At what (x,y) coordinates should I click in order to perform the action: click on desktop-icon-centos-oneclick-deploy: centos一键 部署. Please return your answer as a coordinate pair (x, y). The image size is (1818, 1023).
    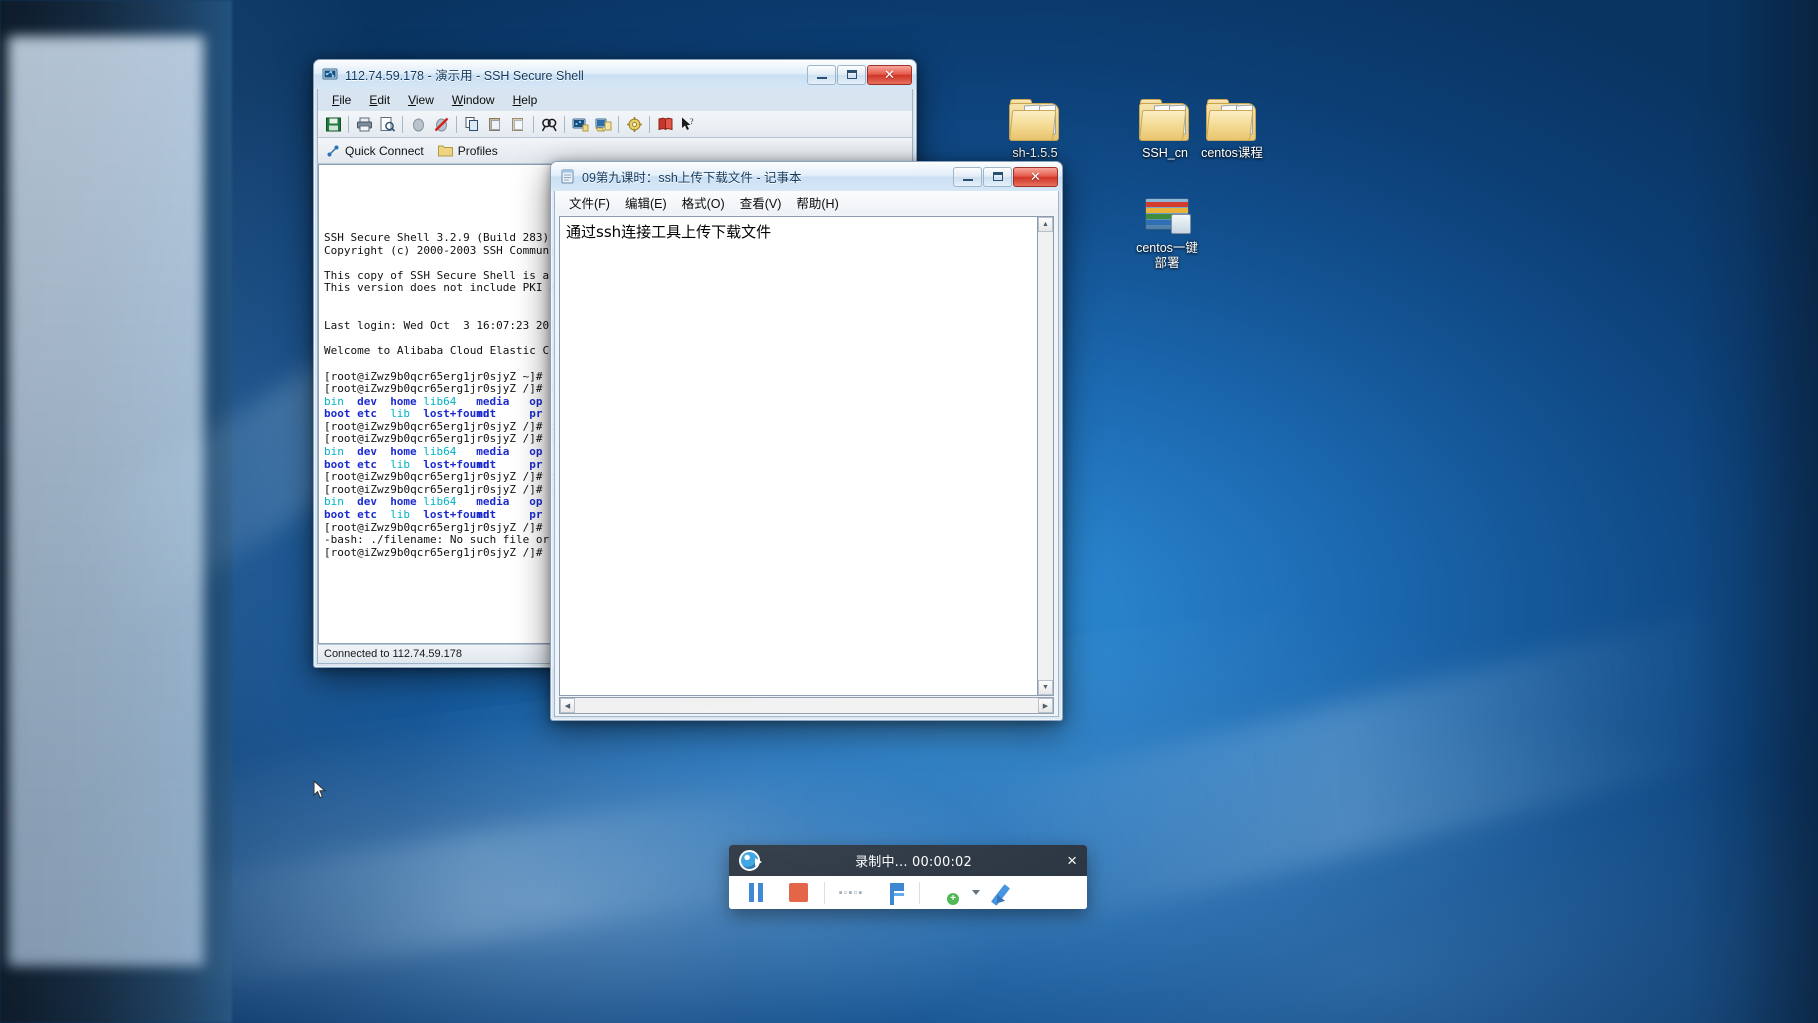
    Looking at the image, I should click on (1167, 225).